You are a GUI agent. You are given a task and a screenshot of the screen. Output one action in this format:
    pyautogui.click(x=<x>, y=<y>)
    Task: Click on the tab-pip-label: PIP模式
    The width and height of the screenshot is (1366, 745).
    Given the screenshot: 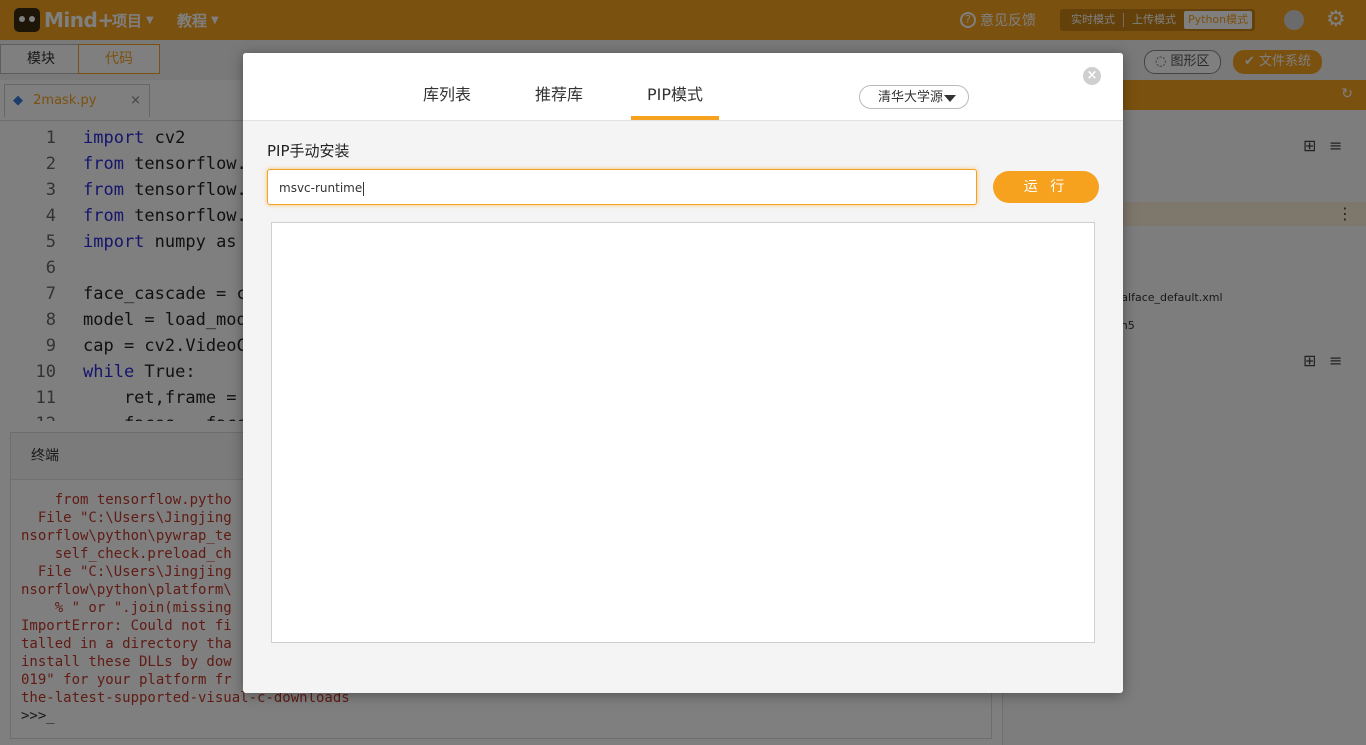 What is the action you would take?
    pyautogui.click(x=675, y=94)
    